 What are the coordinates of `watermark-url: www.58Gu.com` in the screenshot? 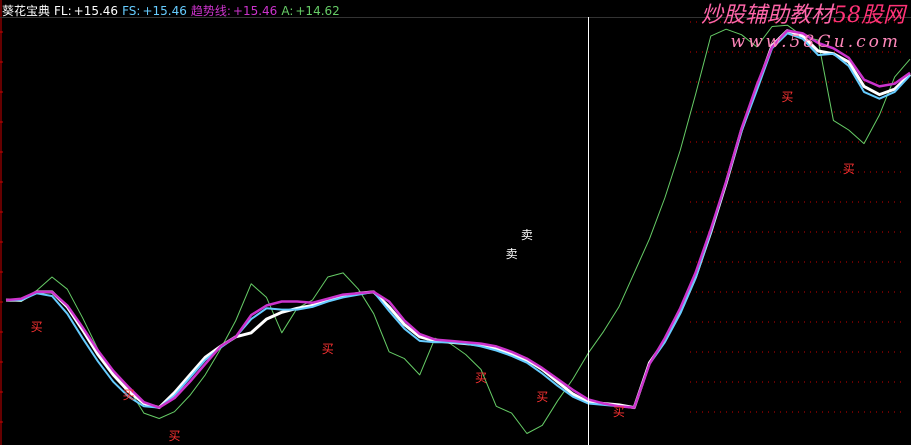 It's located at (815, 42).